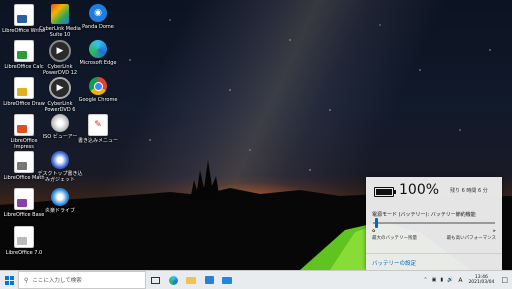 The width and height of the screenshot is (512, 289). I want to click on desktop-icon-google-chrome: Google Chrome, so click(98, 90).